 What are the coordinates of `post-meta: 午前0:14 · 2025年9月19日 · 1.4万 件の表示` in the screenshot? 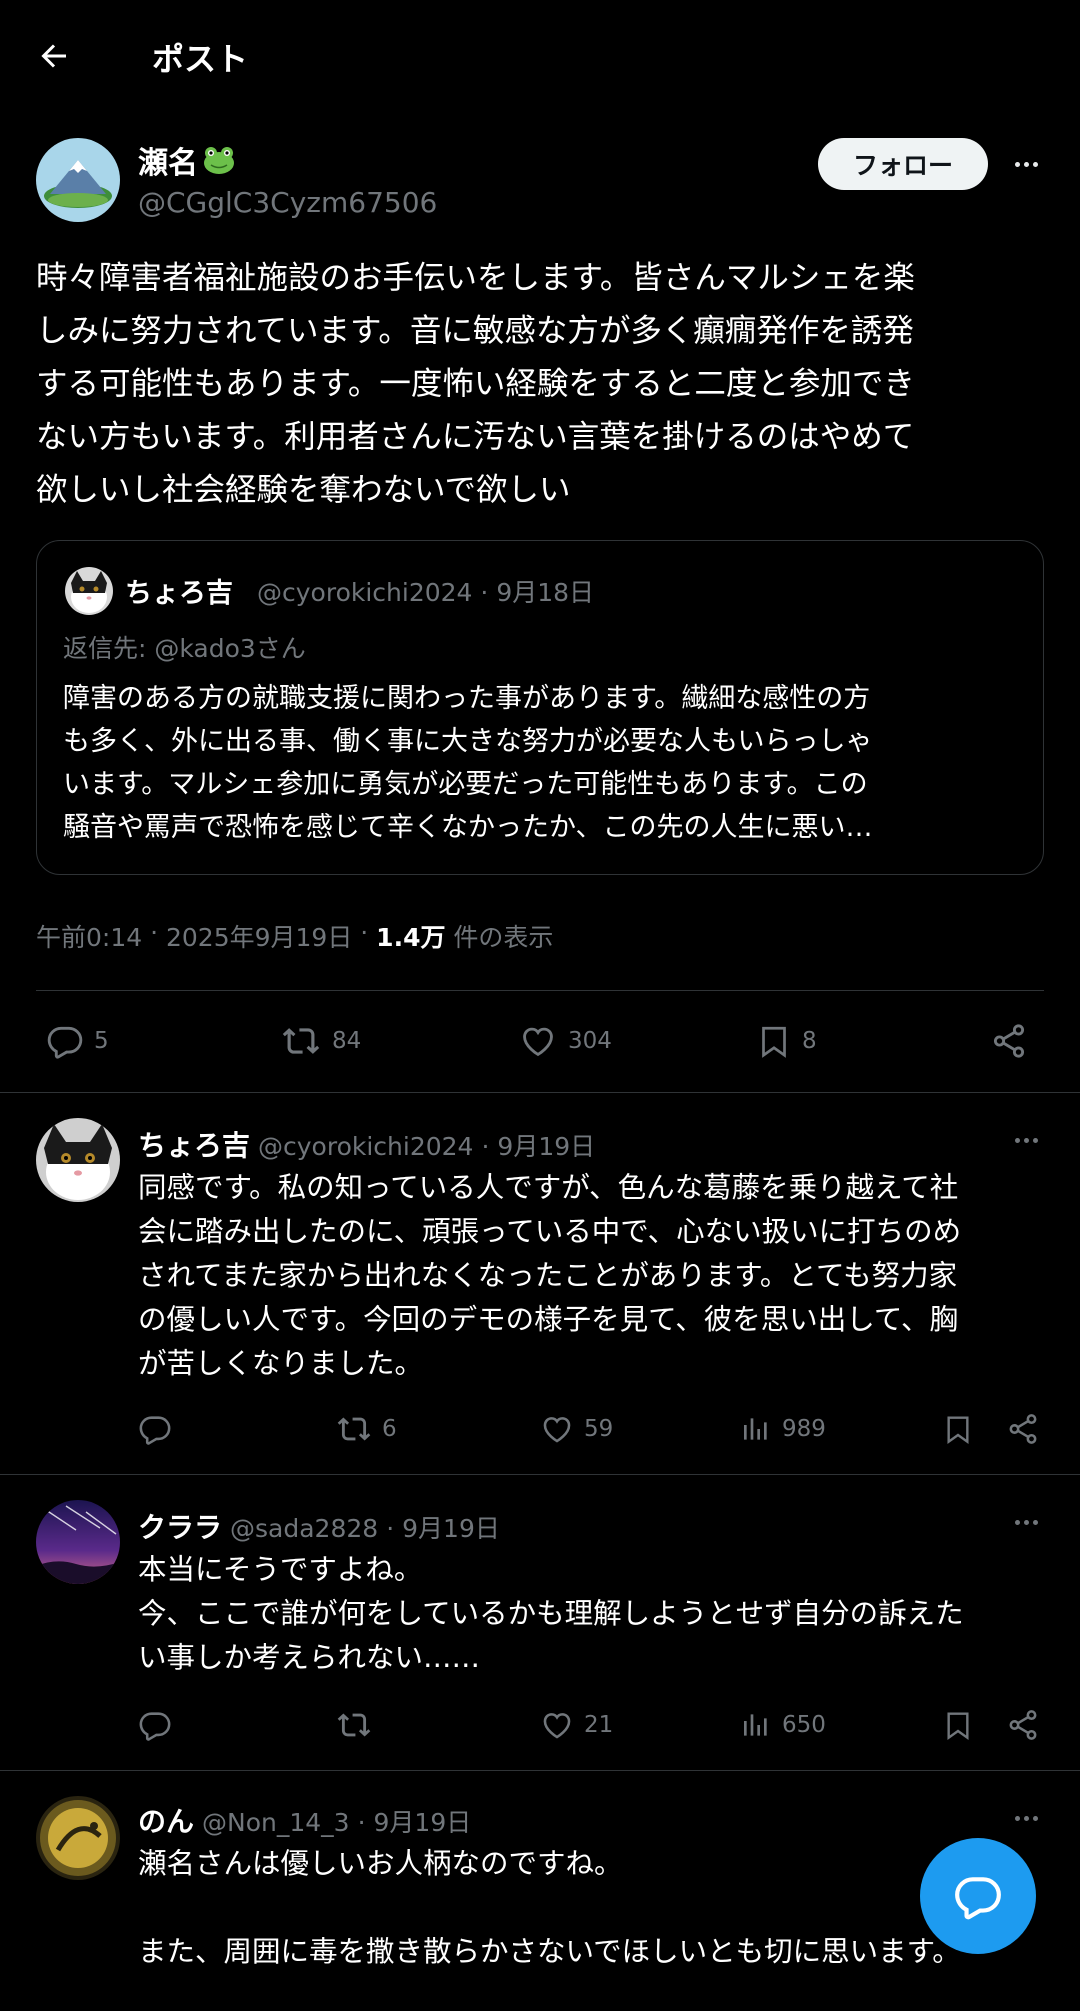 It's located at (294, 936).